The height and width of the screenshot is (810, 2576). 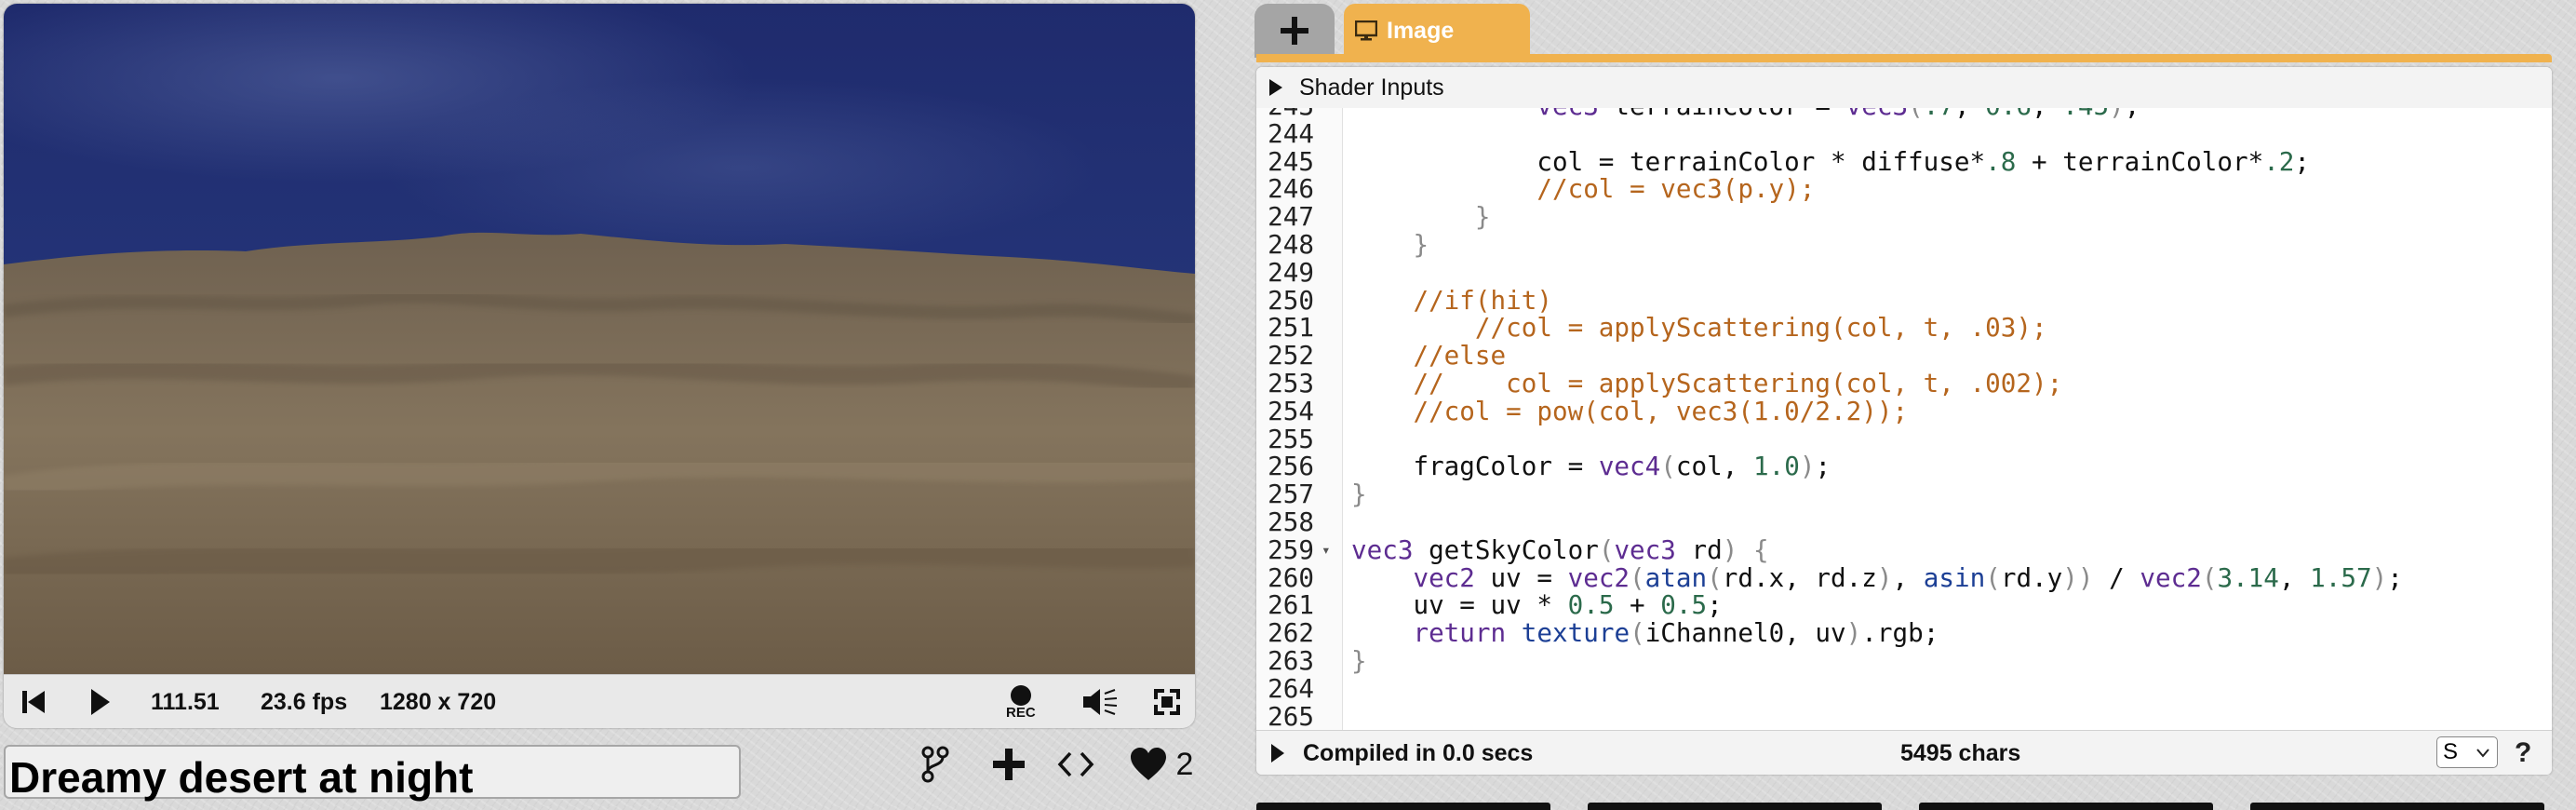 I want to click on code-line: 254 //col = pow(col, vec3(1.0/2.2));, so click(x=1904, y=410).